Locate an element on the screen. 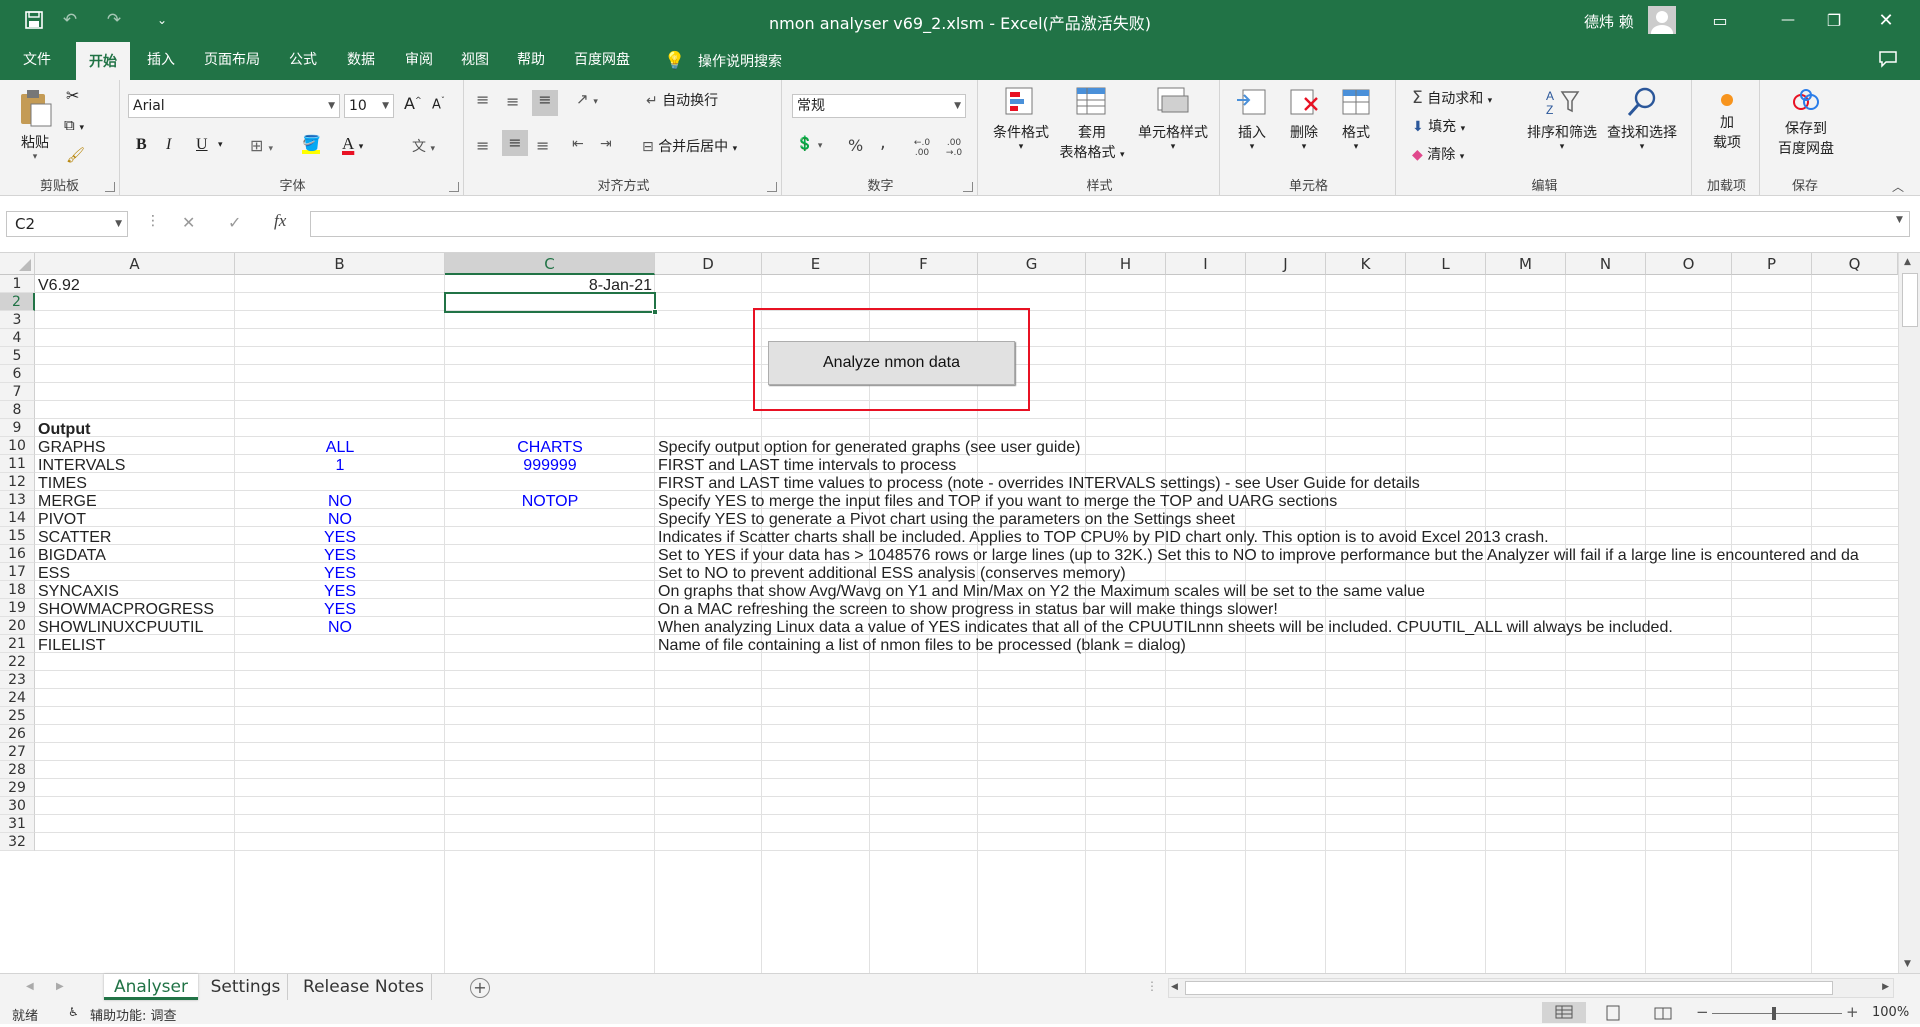  minimize-icon: — is located at coordinates (1788, 20).